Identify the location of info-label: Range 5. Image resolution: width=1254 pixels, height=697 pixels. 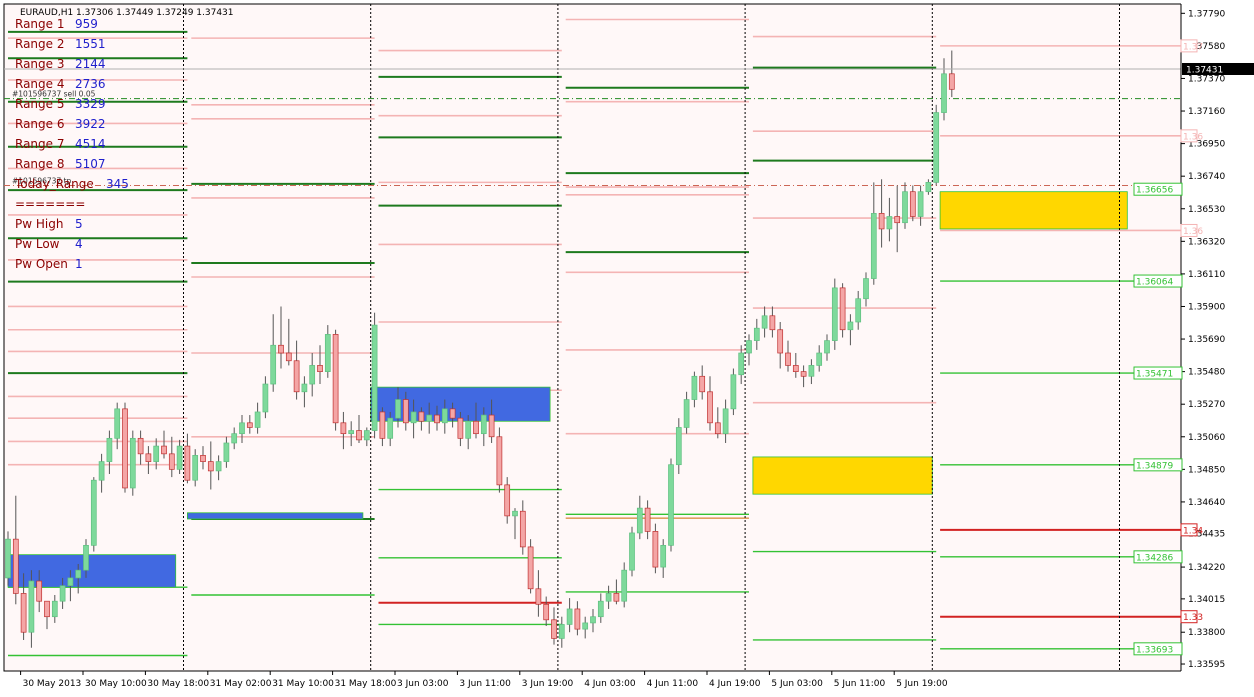
(39, 104).